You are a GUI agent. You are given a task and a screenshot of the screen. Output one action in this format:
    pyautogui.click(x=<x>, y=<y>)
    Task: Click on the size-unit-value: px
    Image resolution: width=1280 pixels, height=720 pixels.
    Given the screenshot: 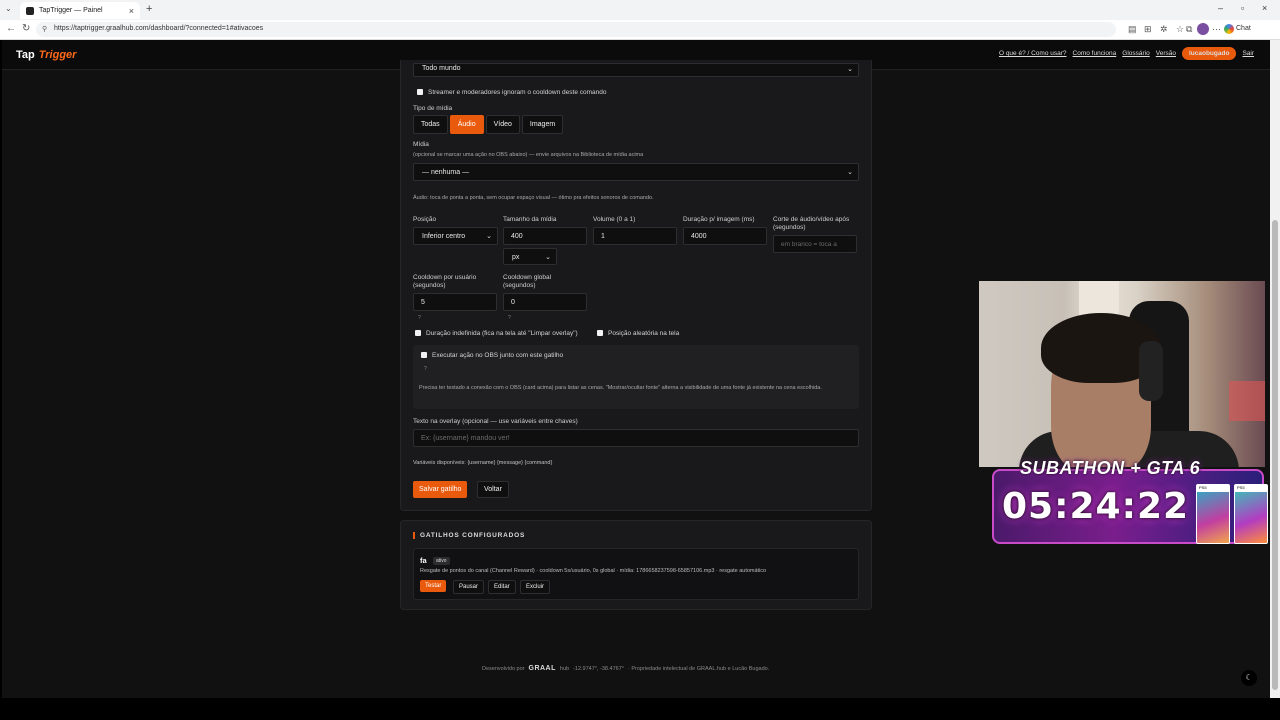 What is the action you would take?
    pyautogui.click(x=516, y=257)
    